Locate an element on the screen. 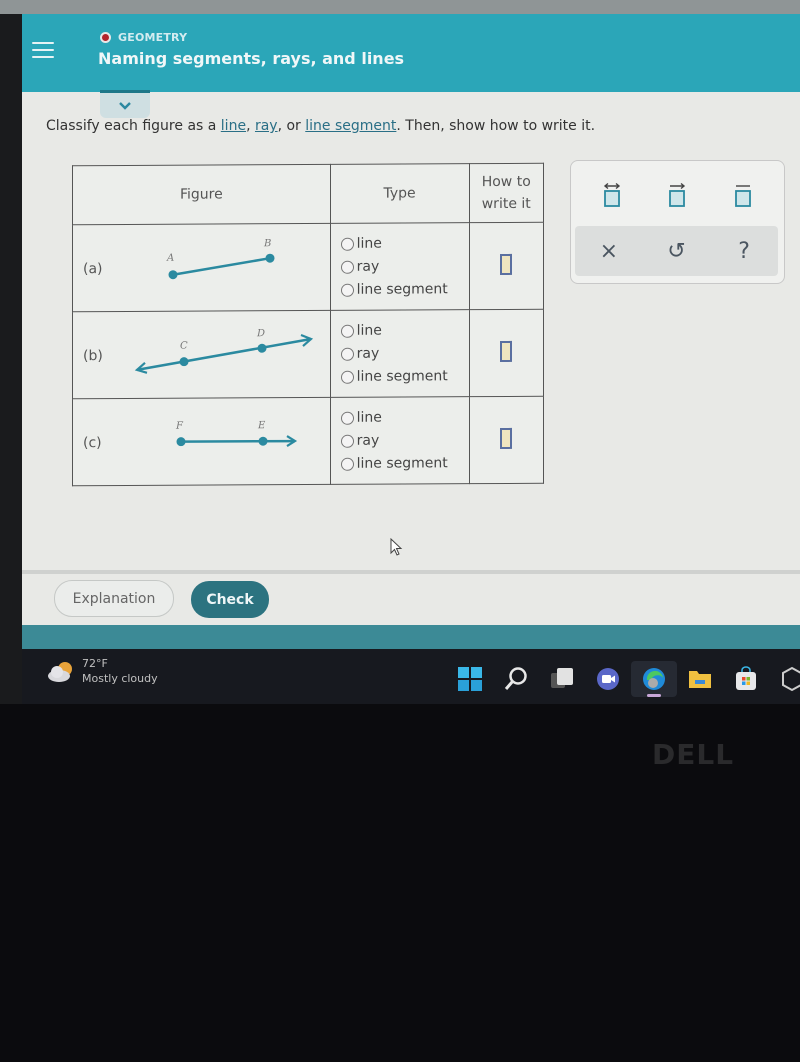 The image size is (800, 1062). line-notation-button is located at coordinates (612, 195).